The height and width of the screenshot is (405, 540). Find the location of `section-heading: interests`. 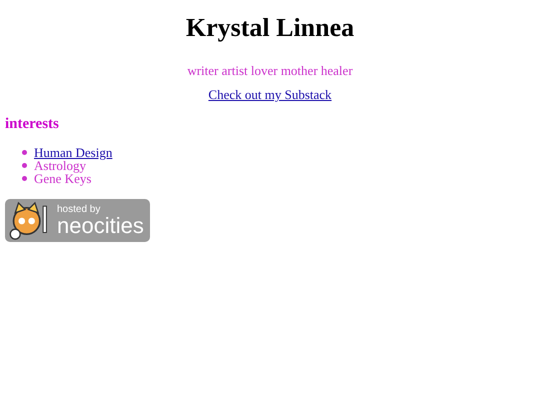

section-heading: interests is located at coordinates (32, 124).